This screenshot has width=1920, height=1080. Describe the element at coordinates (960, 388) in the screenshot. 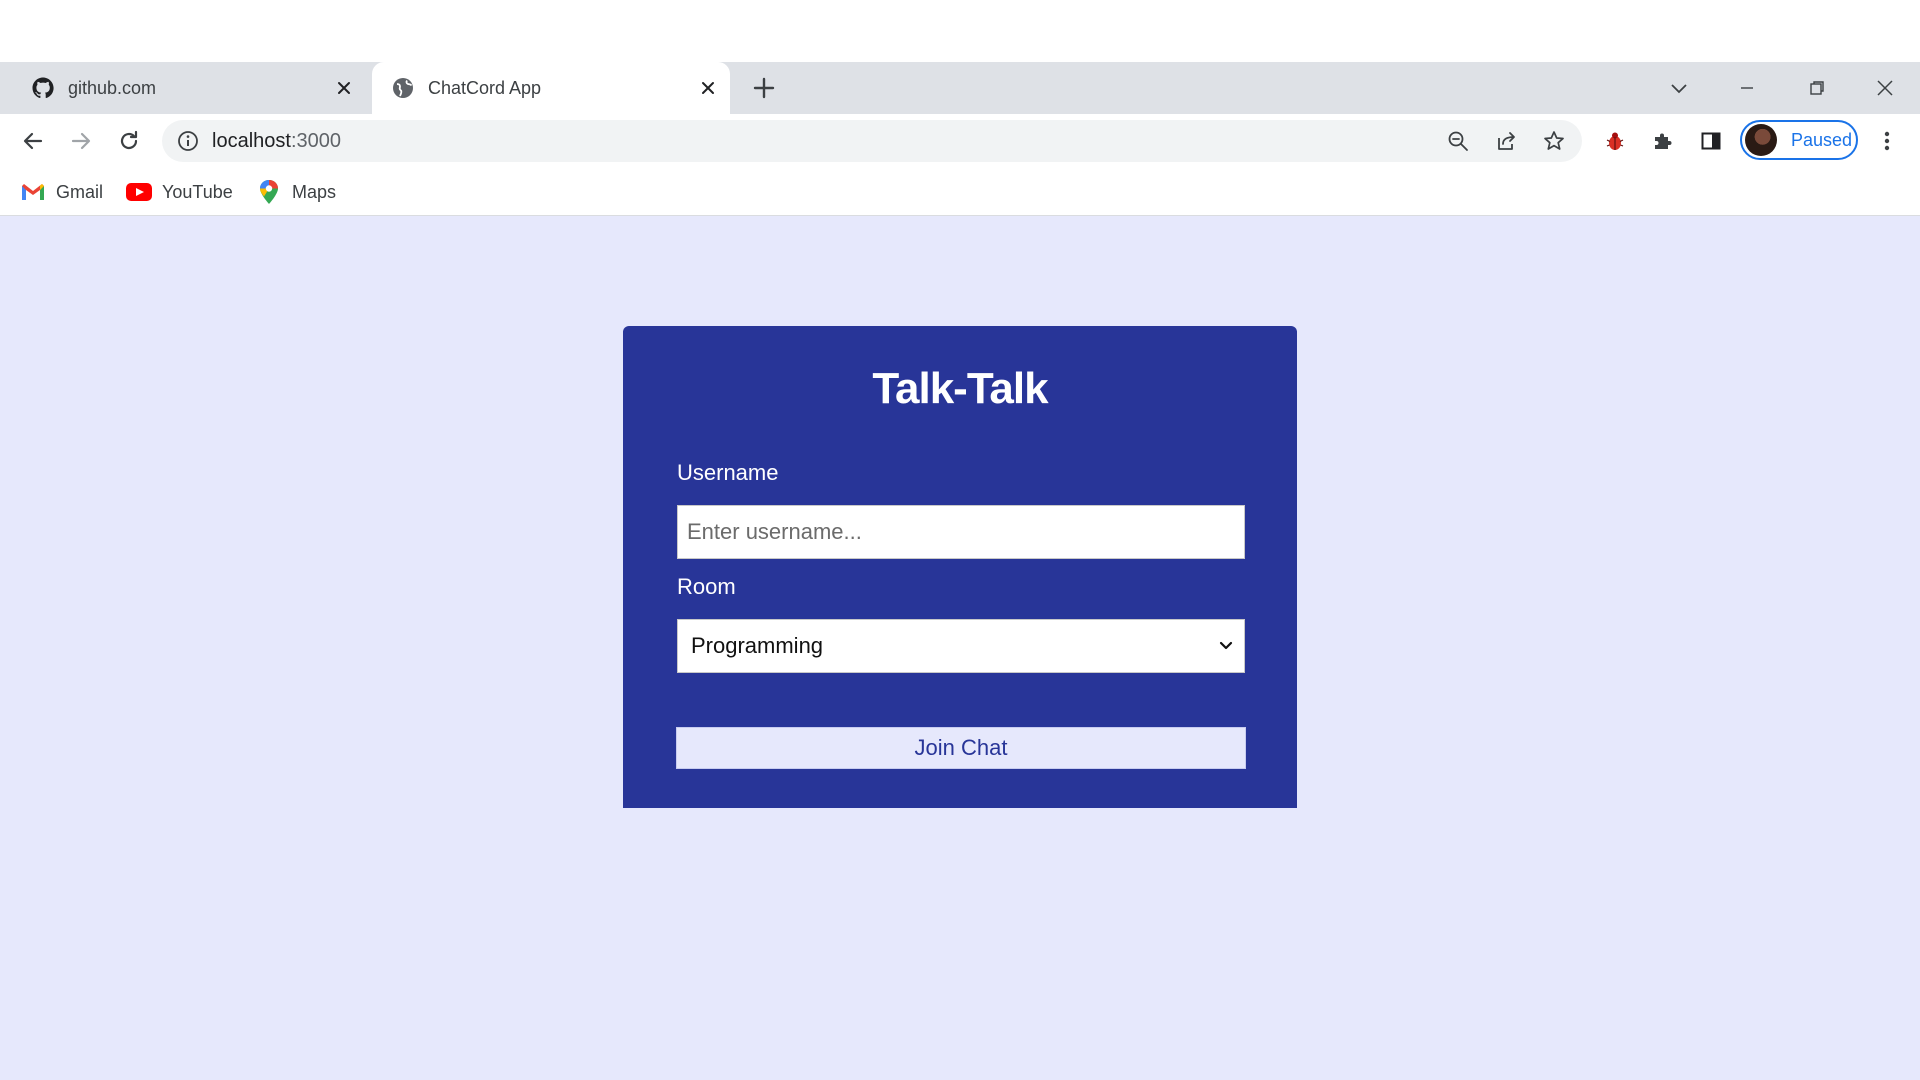

I see `app-title: Talk-Talk` at that location.